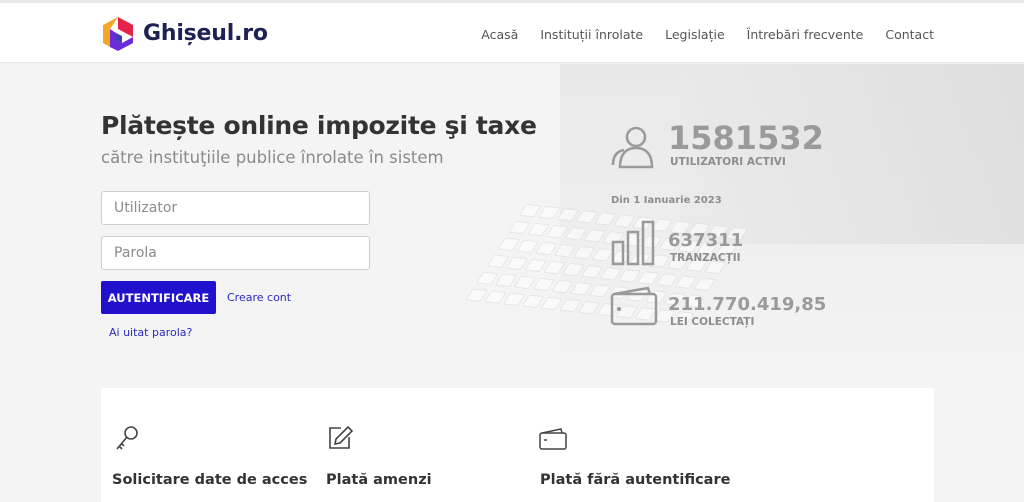 This screenshot has width=1024, height=502. Describe the element at coordinates (909, 34) in the screenshot. I see `nav-contact: Contact` at that location.